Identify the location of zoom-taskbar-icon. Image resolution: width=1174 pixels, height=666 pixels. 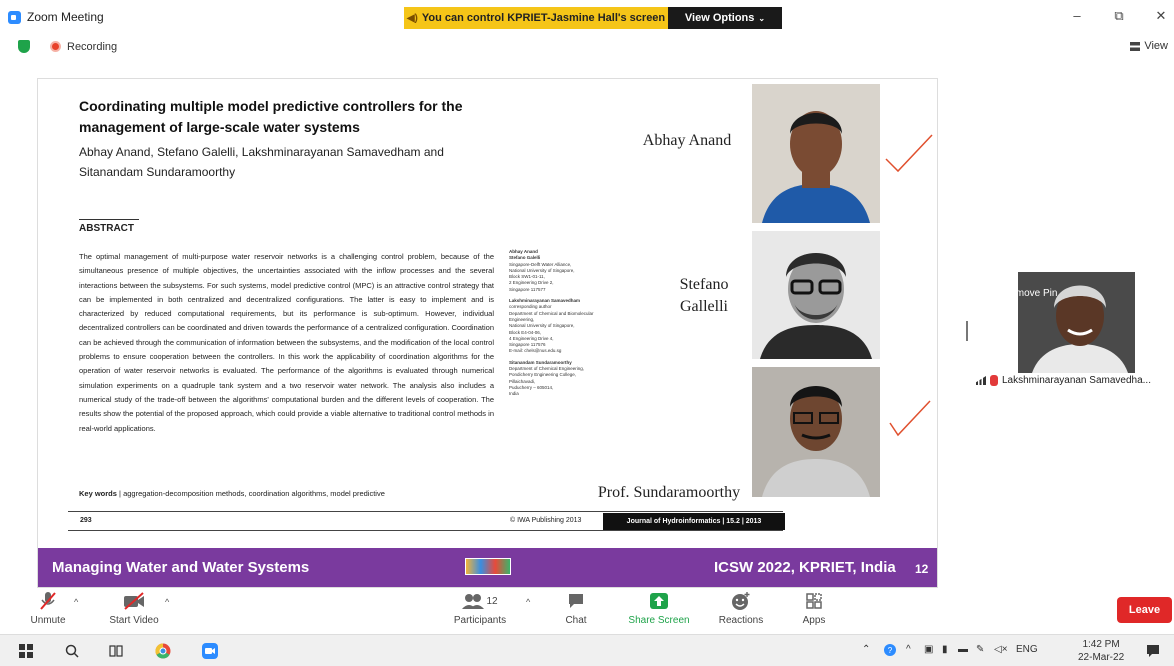
(210, 651).